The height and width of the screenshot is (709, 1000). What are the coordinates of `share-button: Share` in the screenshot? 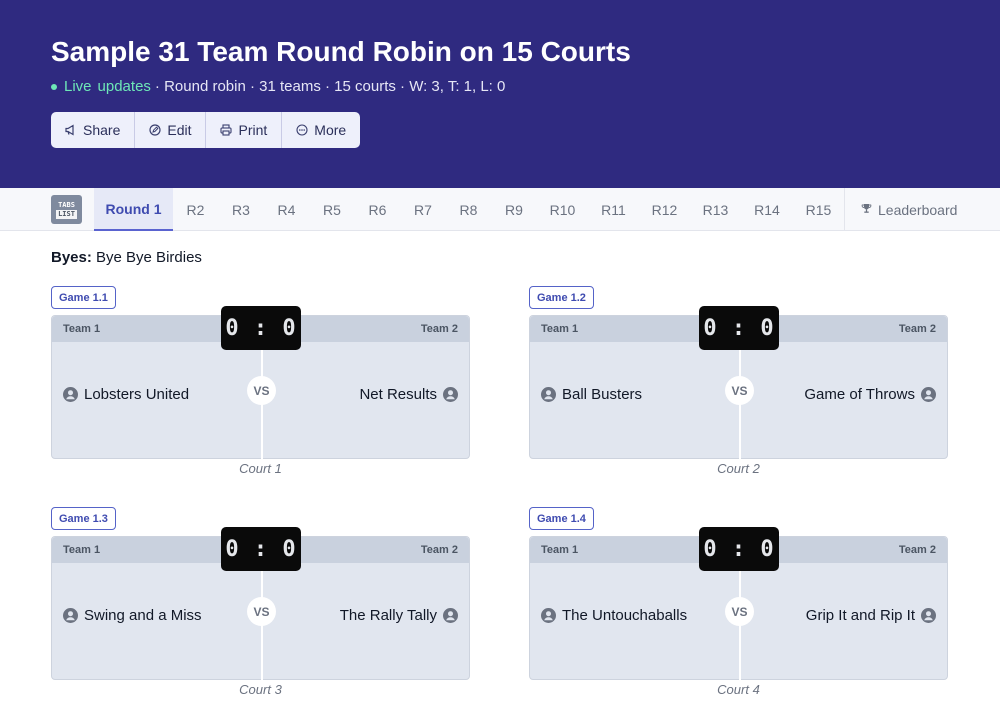 It's located at (93, 130).